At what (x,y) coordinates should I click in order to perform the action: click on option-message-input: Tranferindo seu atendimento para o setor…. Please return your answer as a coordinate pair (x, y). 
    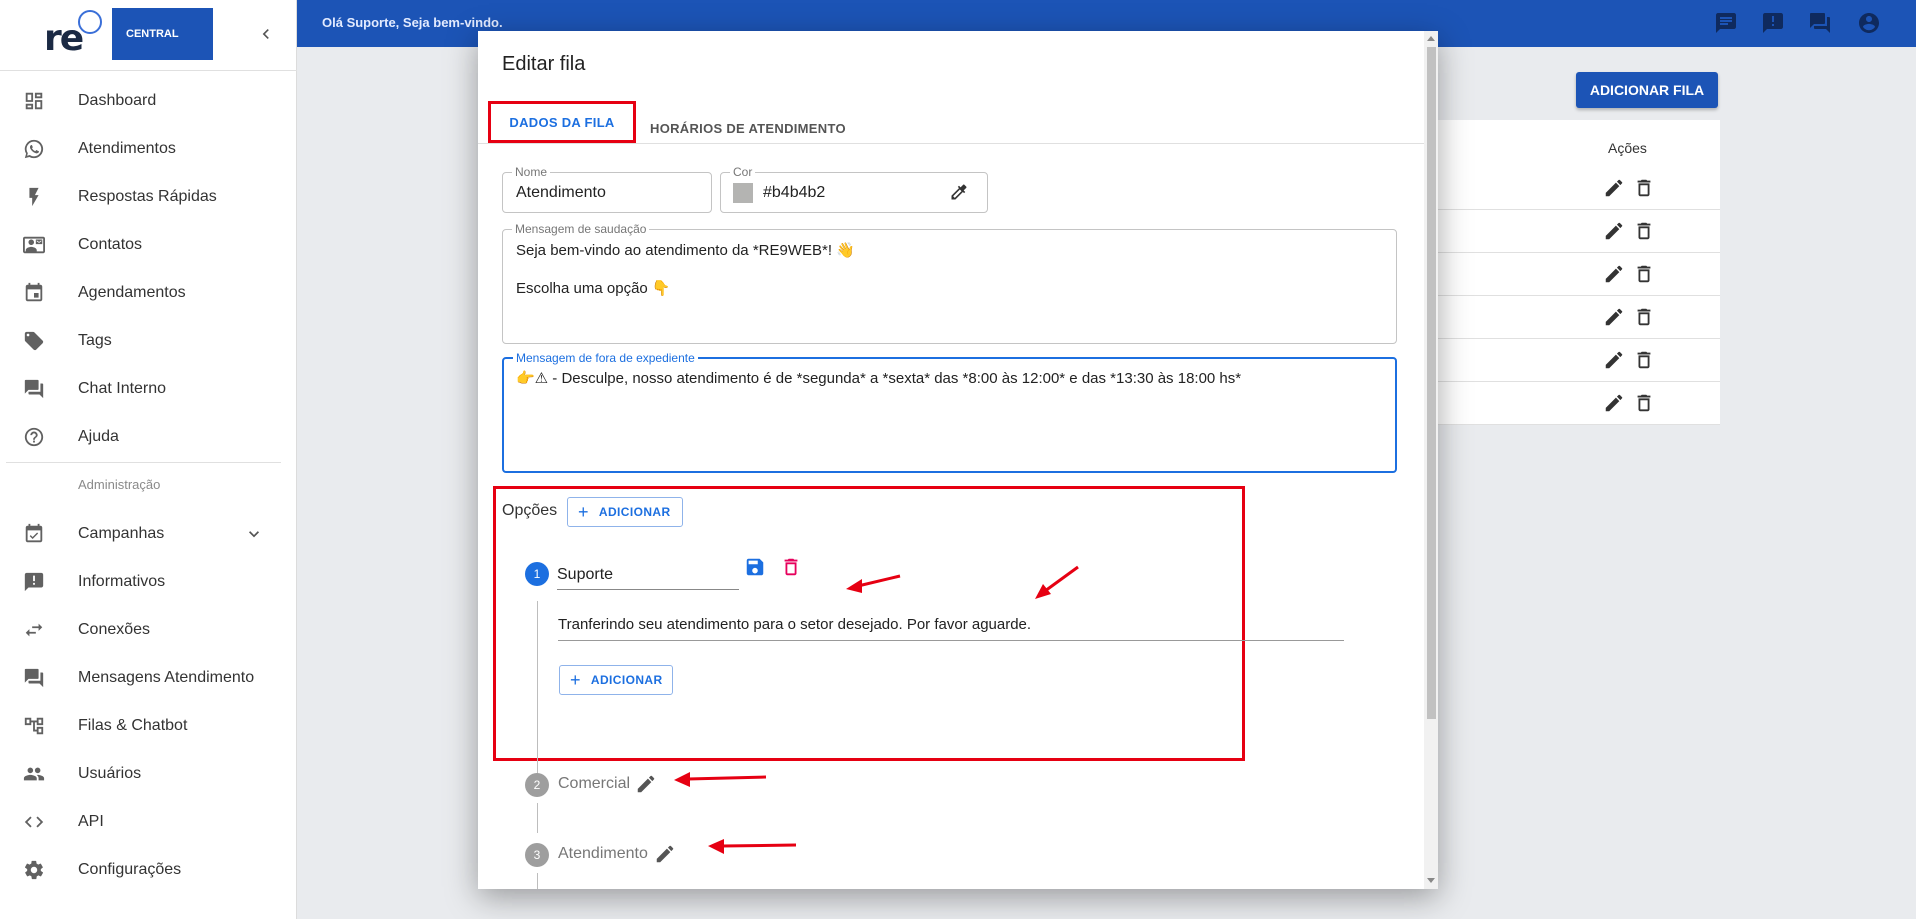
    Looking at the image, I should click on (951, 625).